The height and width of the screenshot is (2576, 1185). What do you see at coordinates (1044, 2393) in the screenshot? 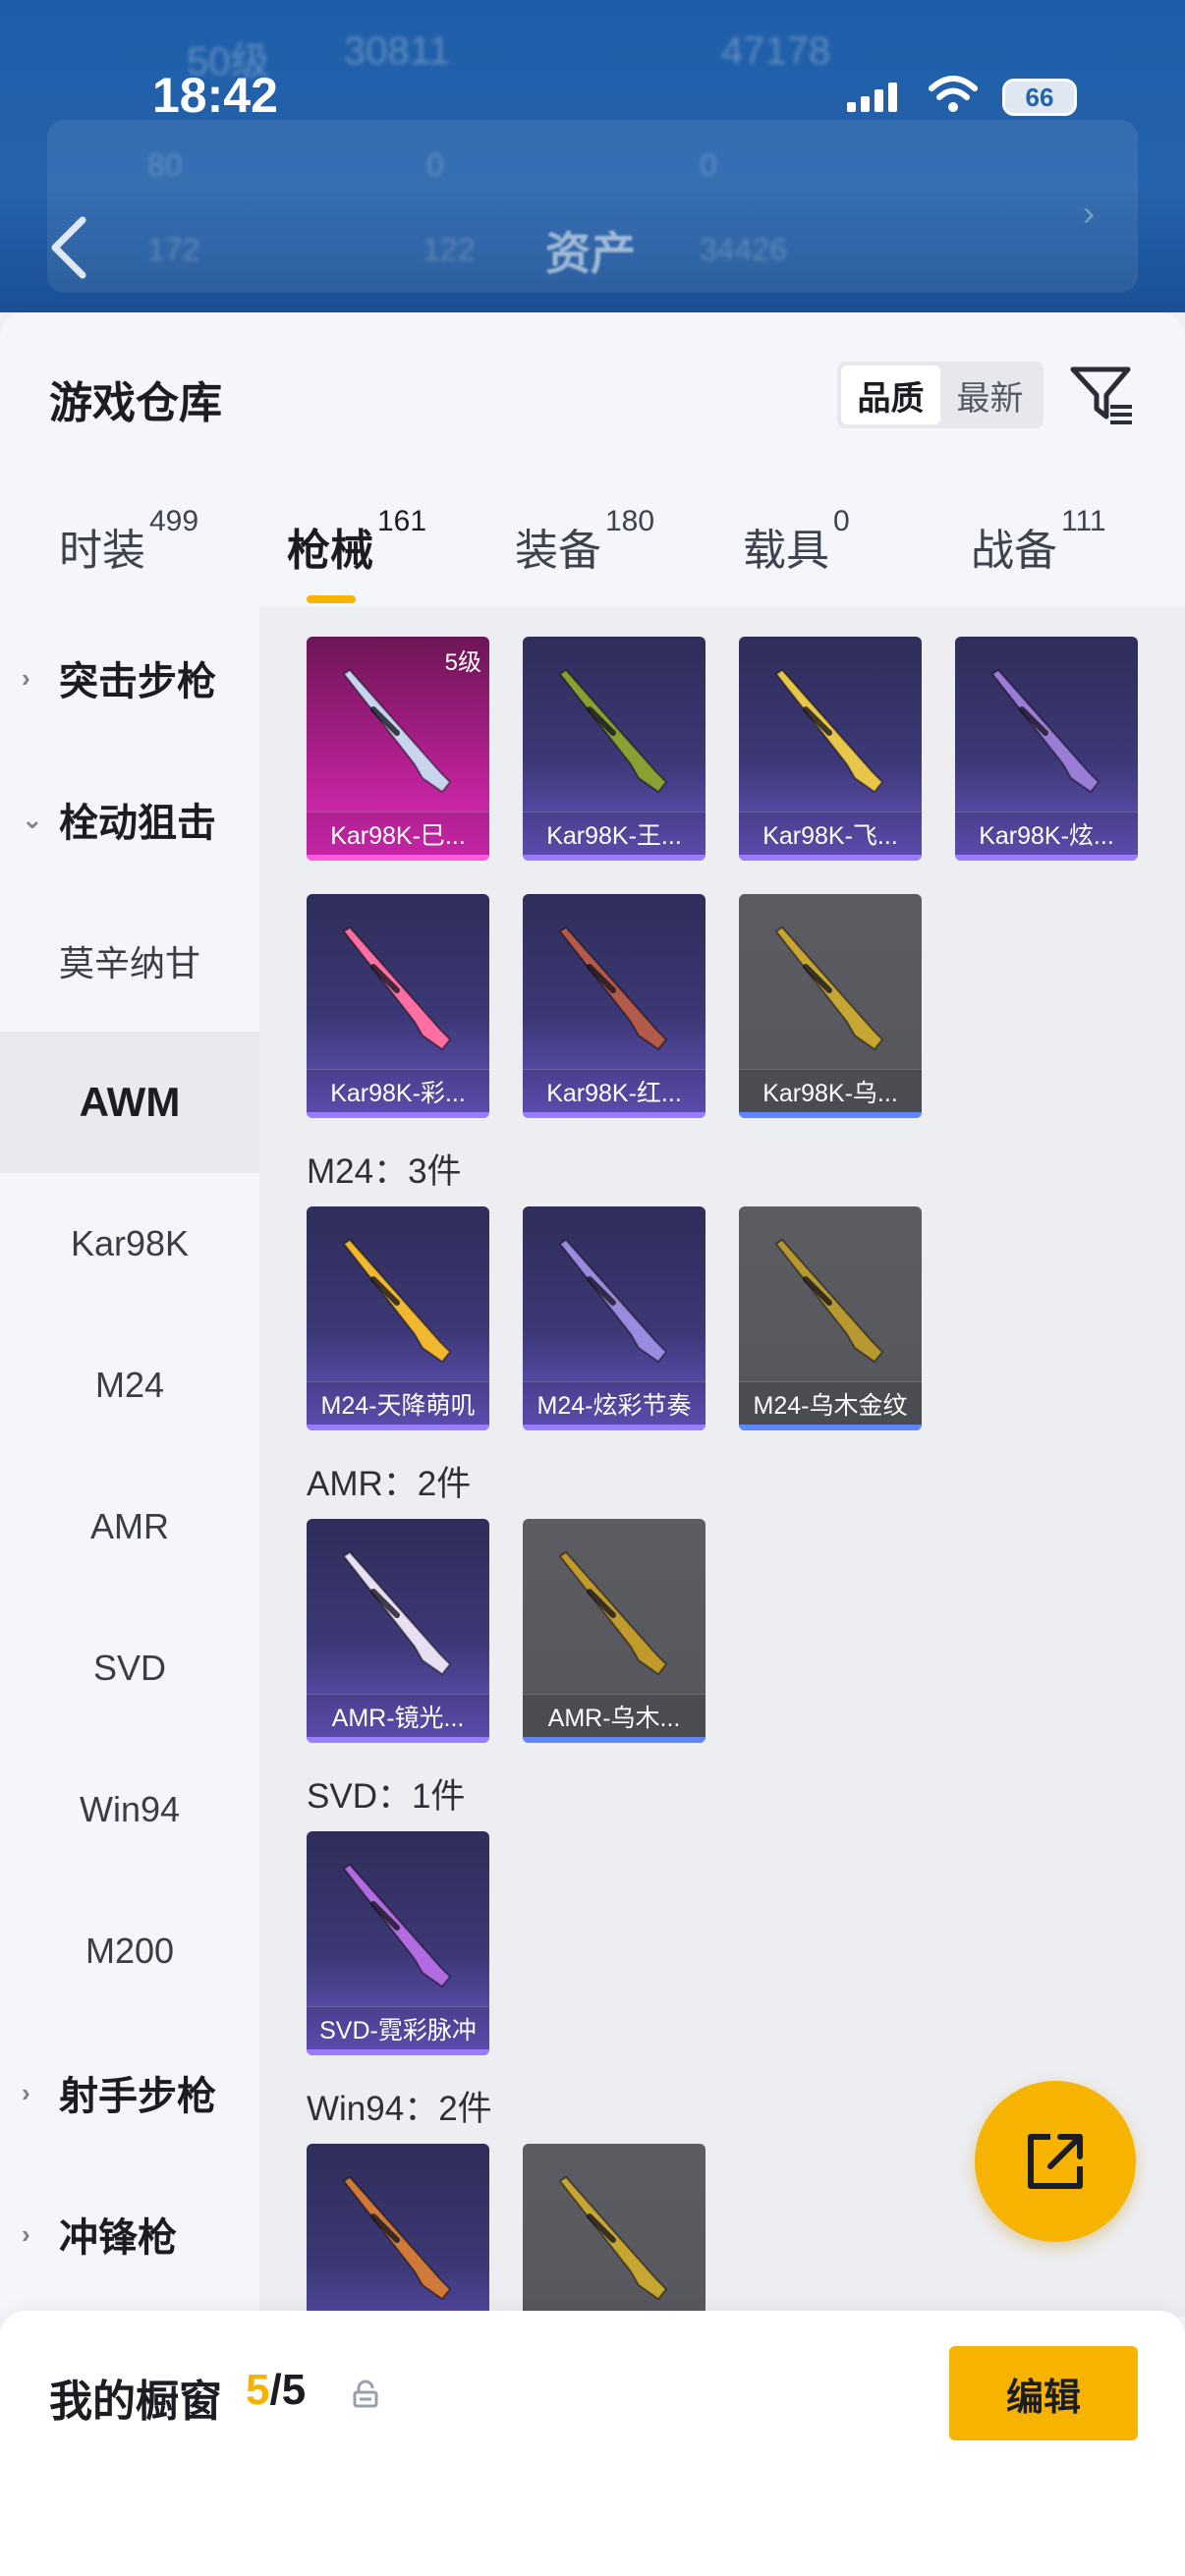
I see `edit-button: 编辑` at bounding box center [1044, 2393].